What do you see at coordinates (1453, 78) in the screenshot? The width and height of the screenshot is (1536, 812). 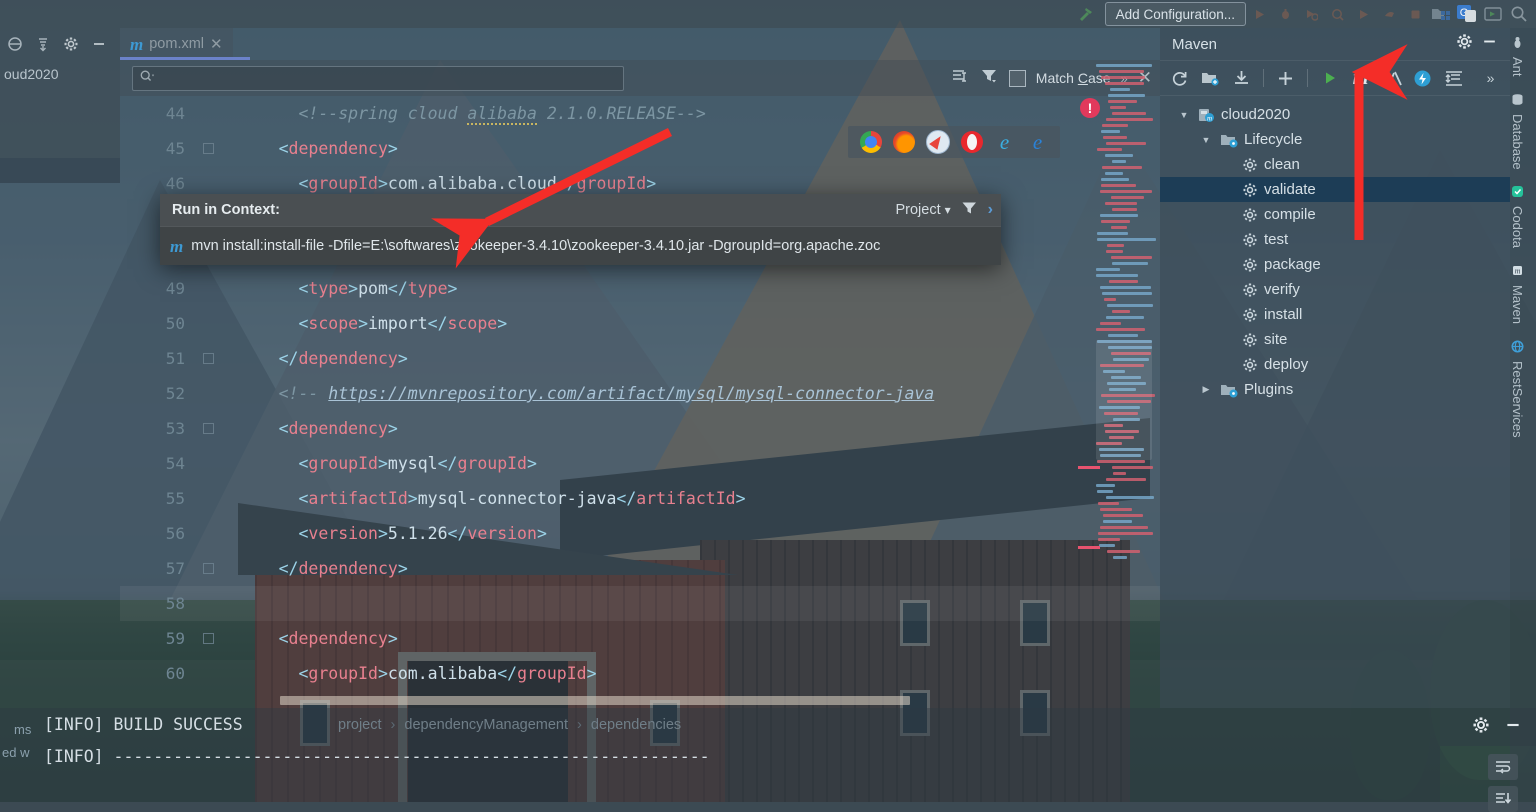 I see `expand-all-icon` at bounding box center [1453, 78].